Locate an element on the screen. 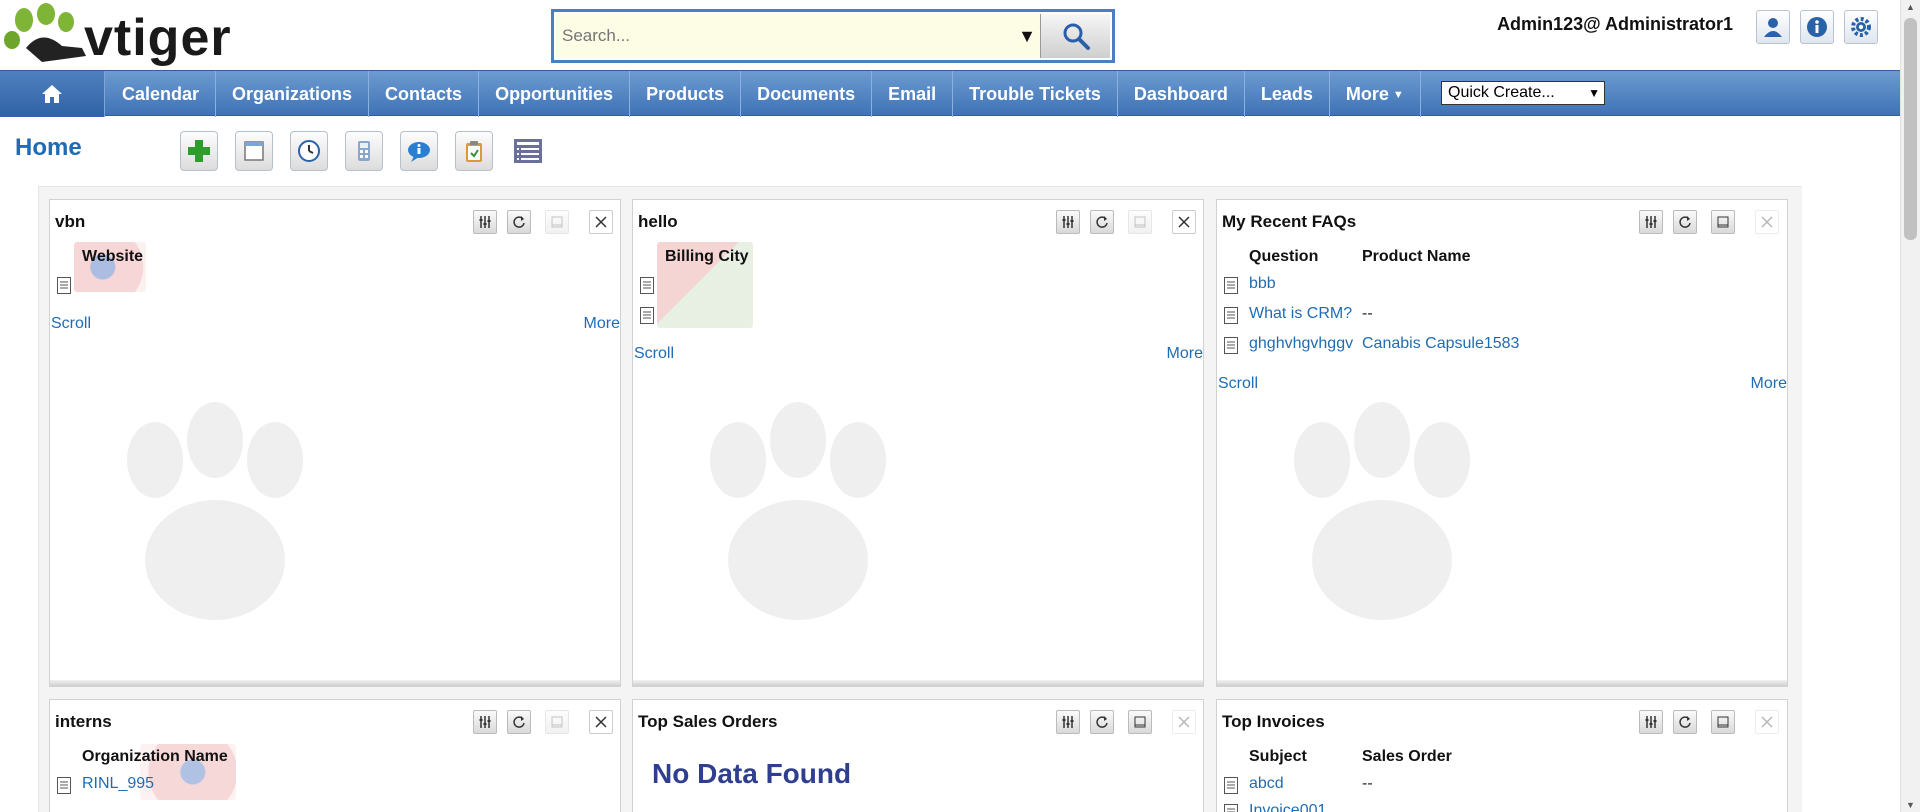  paw-watermark-icon is located at coordinates (1382, 511).